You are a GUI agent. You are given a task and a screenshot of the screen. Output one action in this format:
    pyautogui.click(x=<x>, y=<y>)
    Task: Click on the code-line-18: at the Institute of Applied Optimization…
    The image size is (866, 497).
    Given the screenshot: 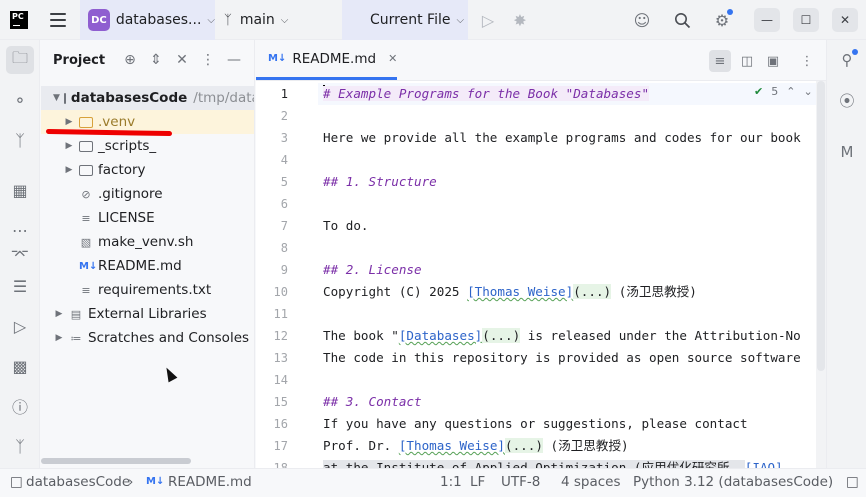 What is the action you would take?
    pyautogui.click(x=553, y=462)
    